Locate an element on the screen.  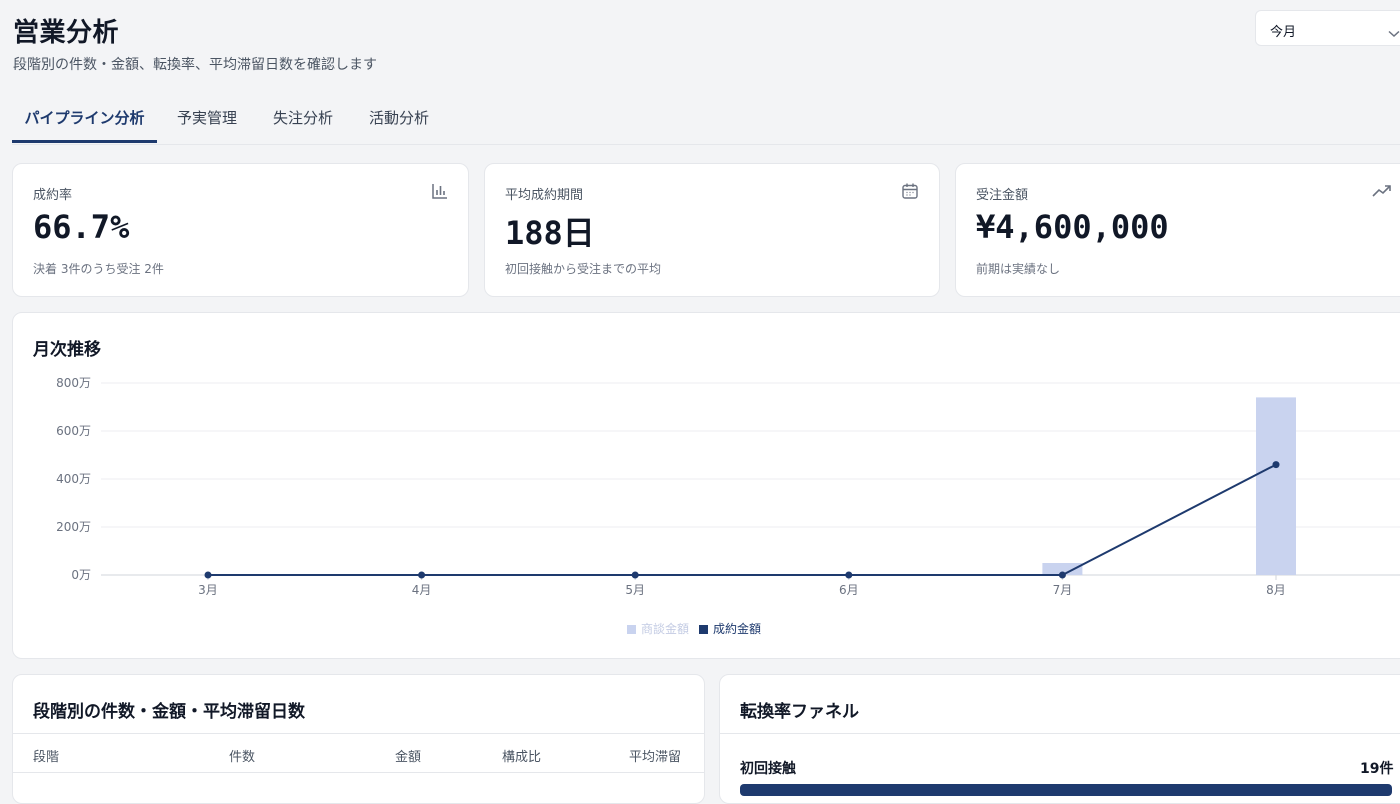
trending-up-icon is located at coordinates (1382, 193).